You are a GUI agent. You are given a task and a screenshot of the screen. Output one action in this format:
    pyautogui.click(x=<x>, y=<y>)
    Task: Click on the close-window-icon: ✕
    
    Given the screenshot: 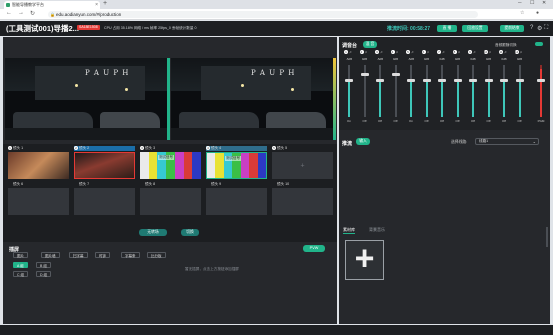 What is the action you would take?
    pyautogui.click(x=544, y=3)
    